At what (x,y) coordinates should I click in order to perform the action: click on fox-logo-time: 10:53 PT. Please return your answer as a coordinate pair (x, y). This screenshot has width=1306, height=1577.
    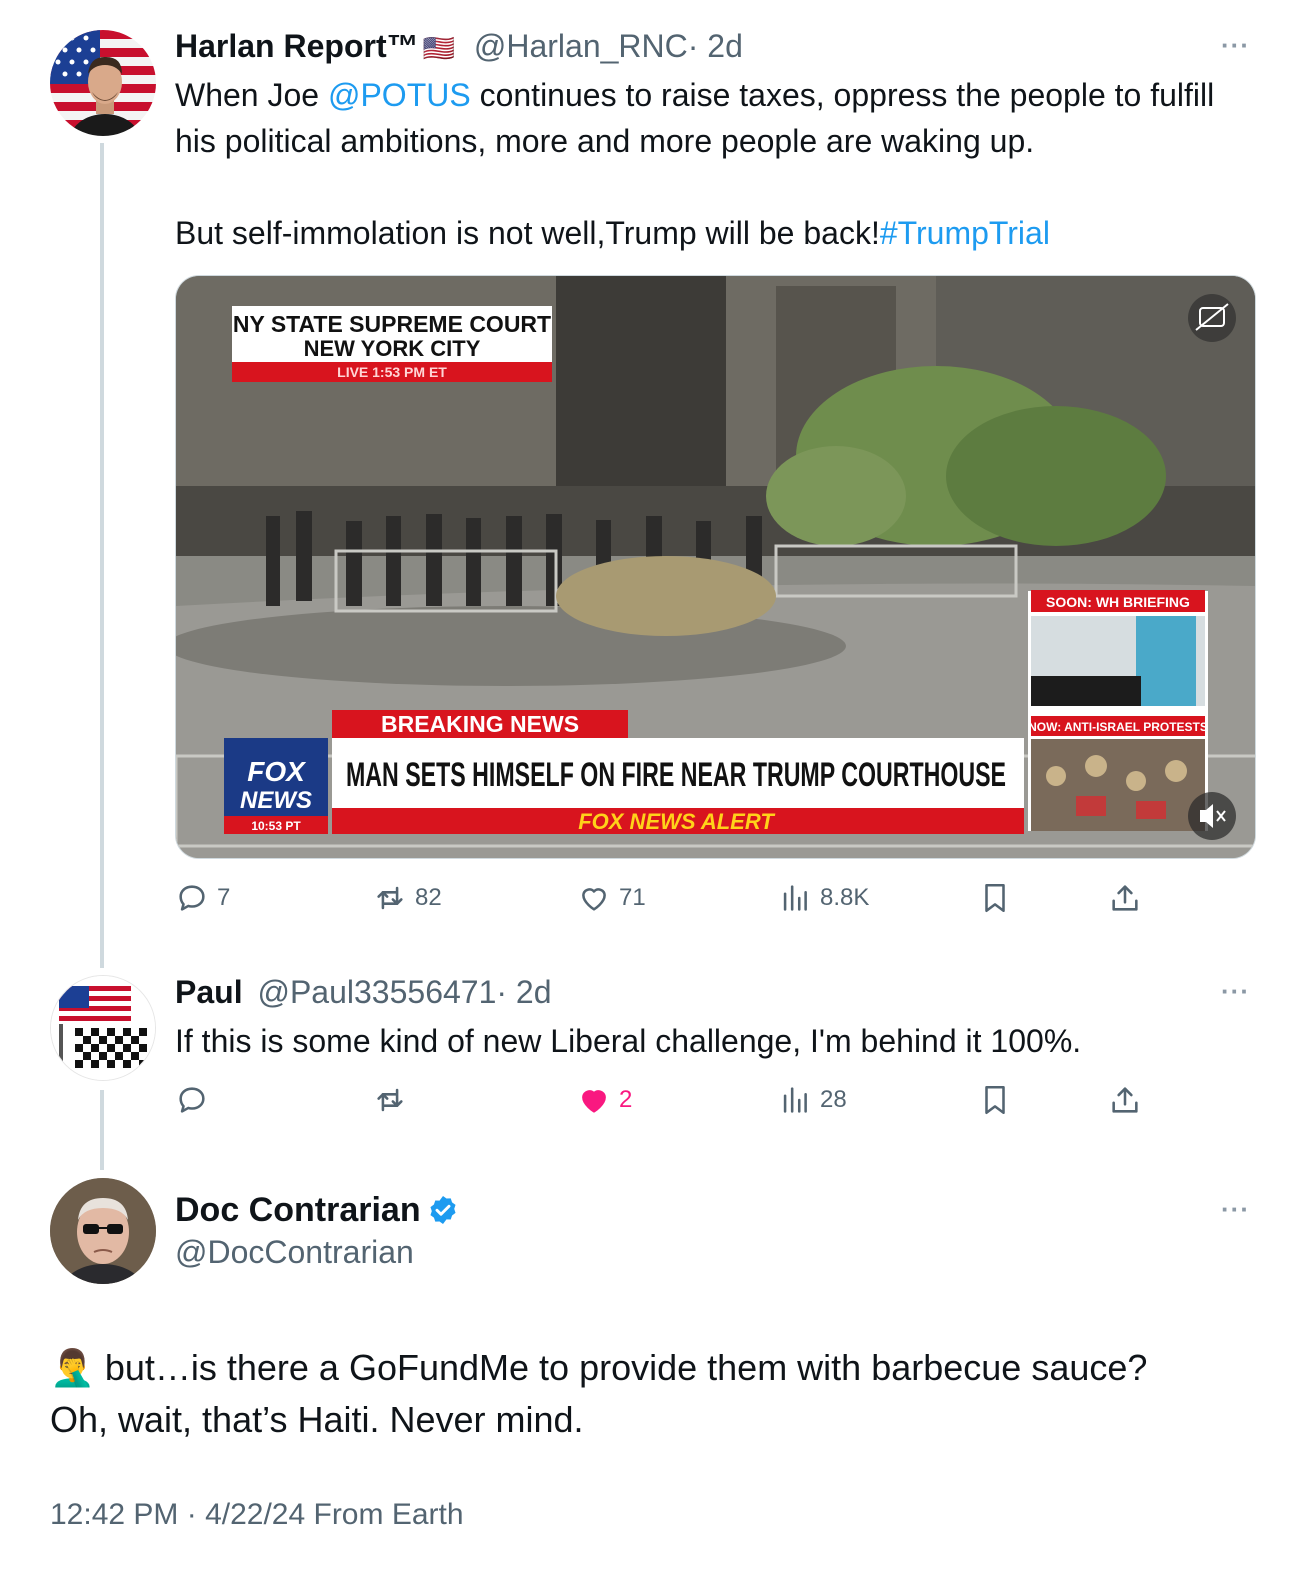
    Looking at the image, I should click on (276, 826).